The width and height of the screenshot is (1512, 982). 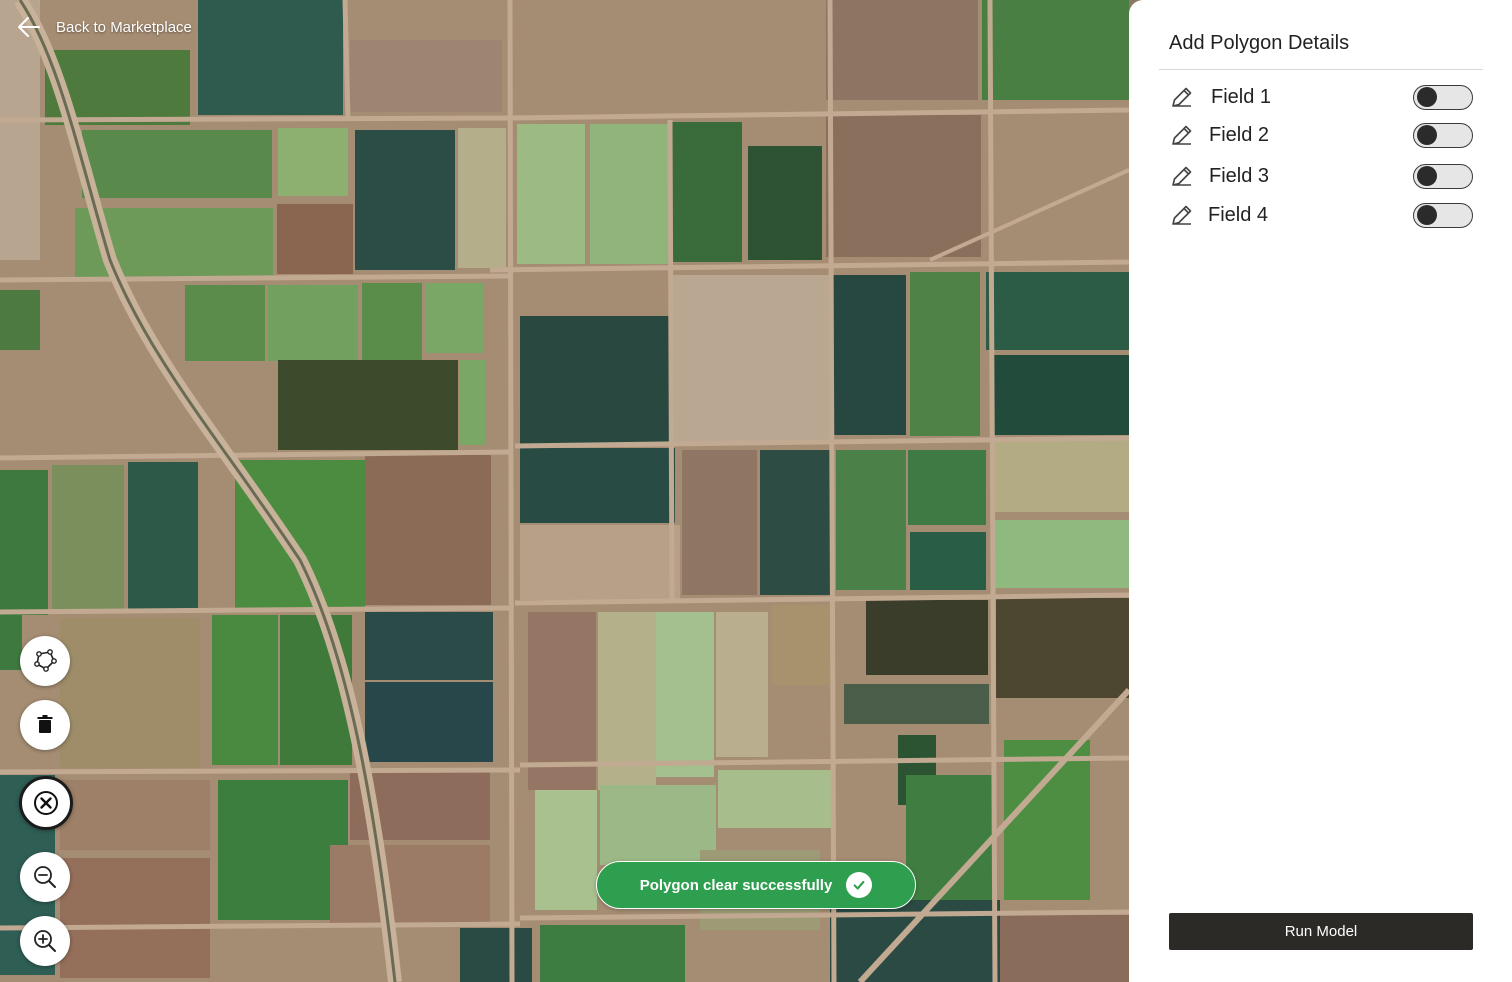 I want to click on zoom-in-button, so click(x=45, y=941).